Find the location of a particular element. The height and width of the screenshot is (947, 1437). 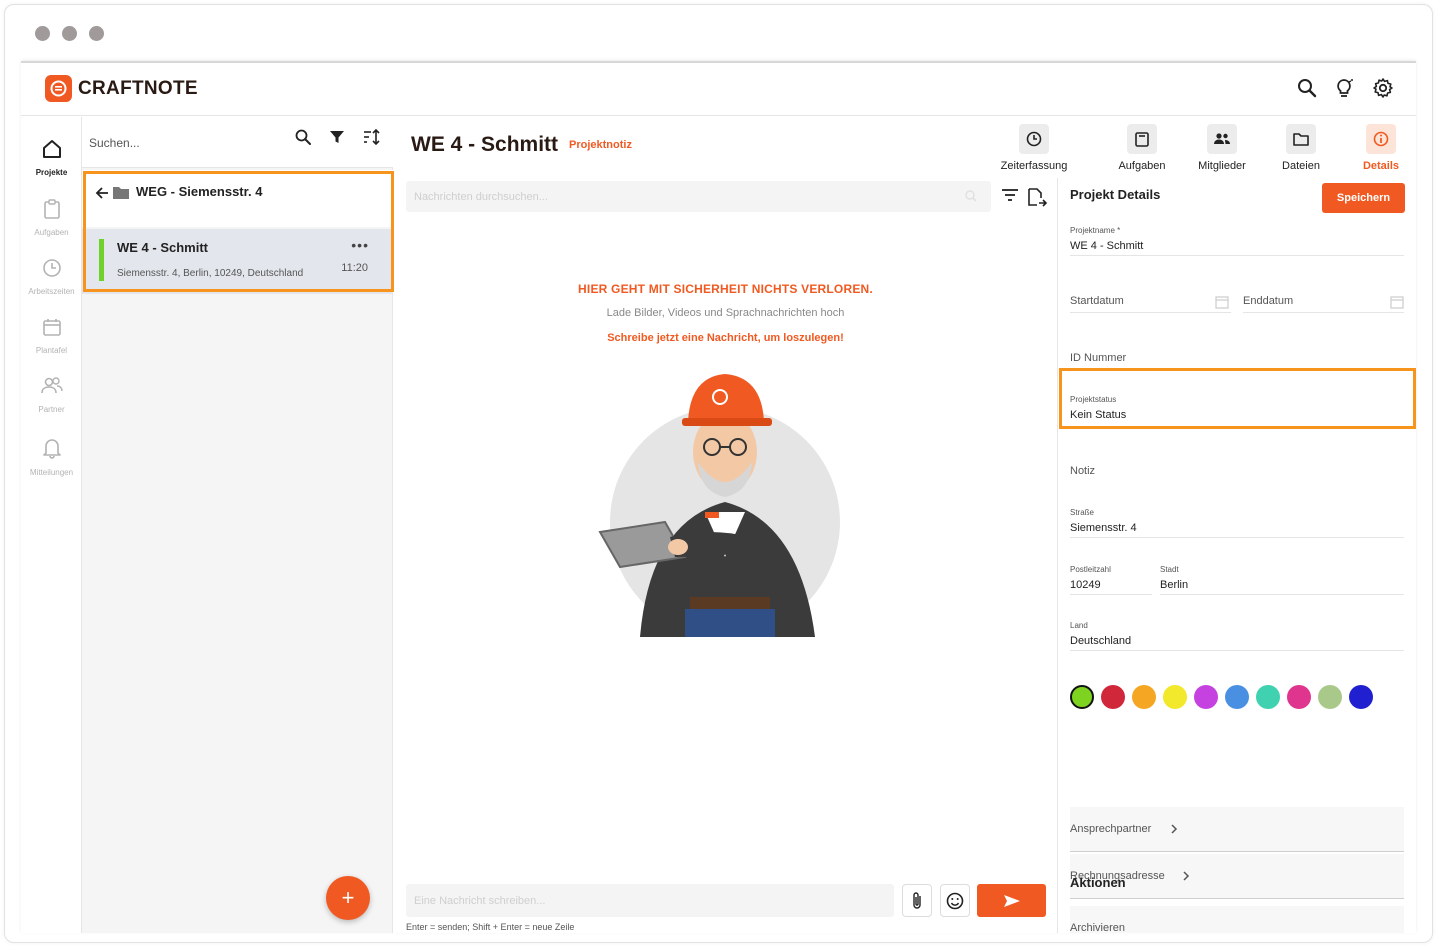

color-swatch-green is located at coordinates (1082, 697).